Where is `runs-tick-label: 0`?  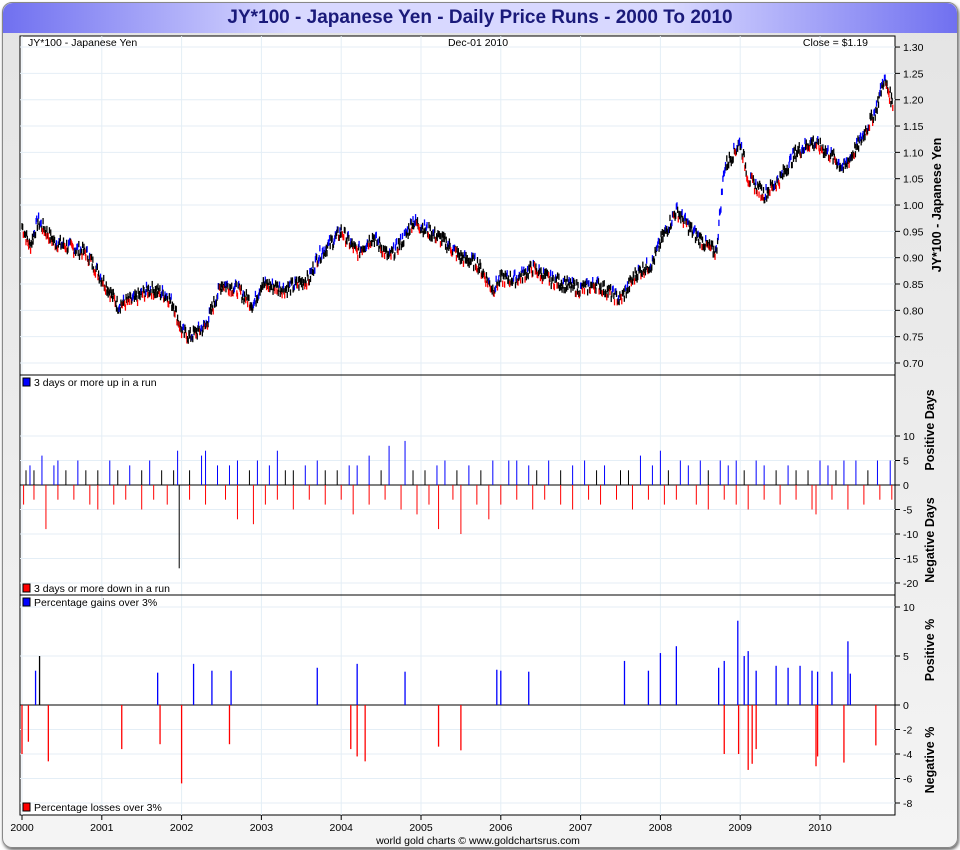
runs-tick-label: 0 is located at coordinates (906, 486).